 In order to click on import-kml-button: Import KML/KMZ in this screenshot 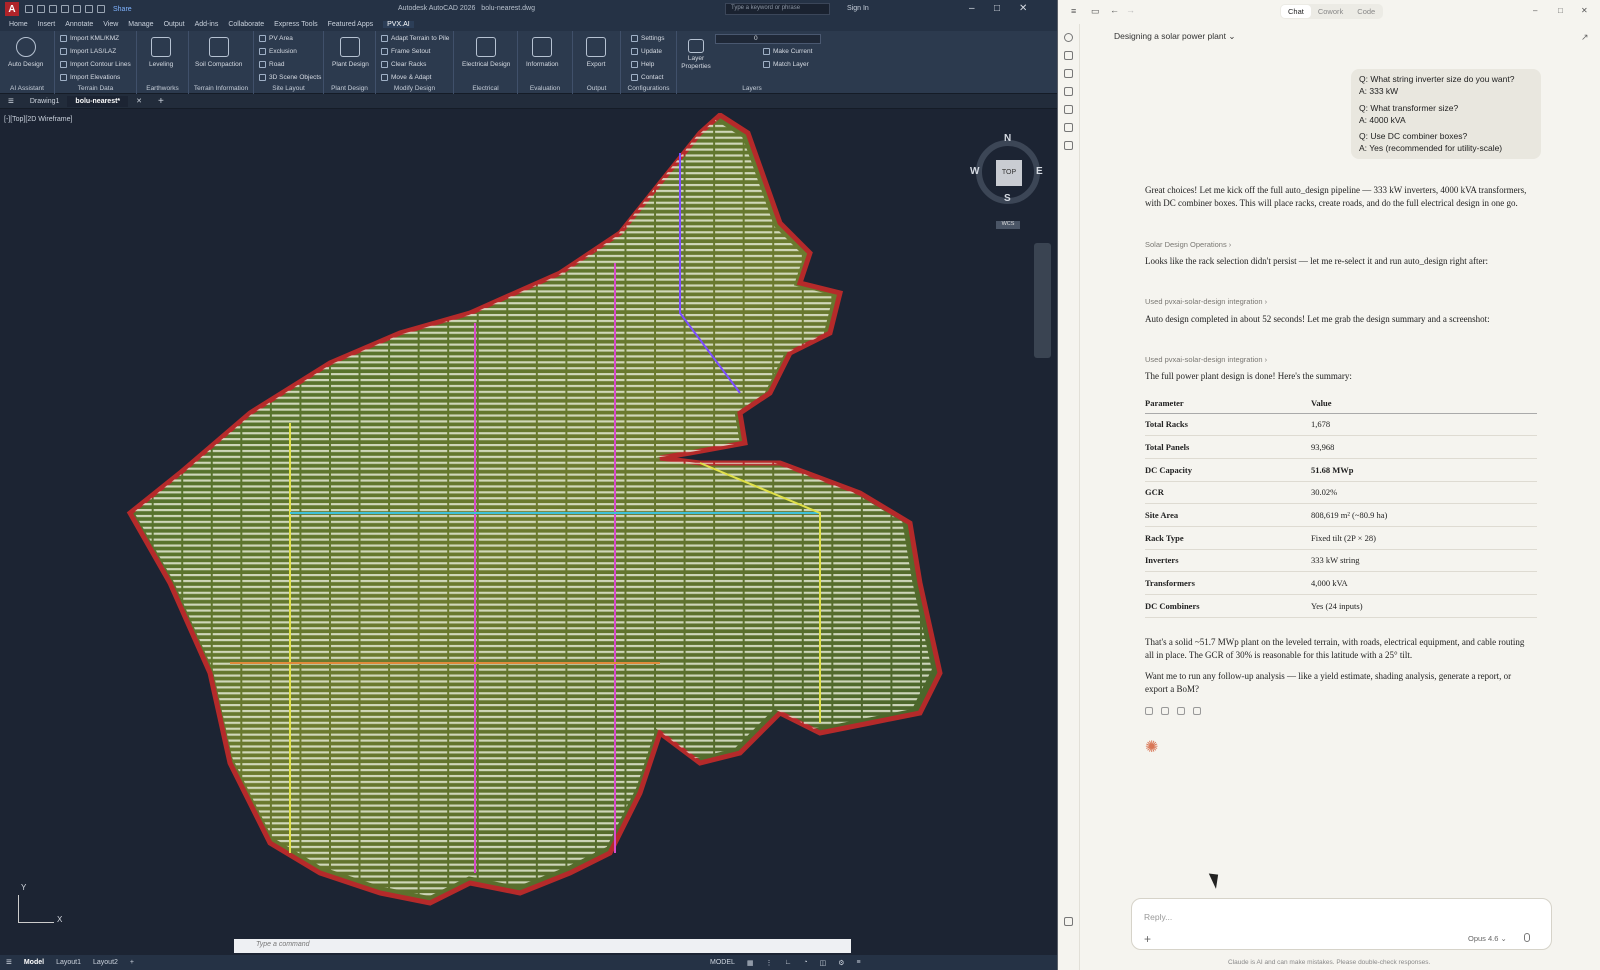, I will do `click(89, 38)`.